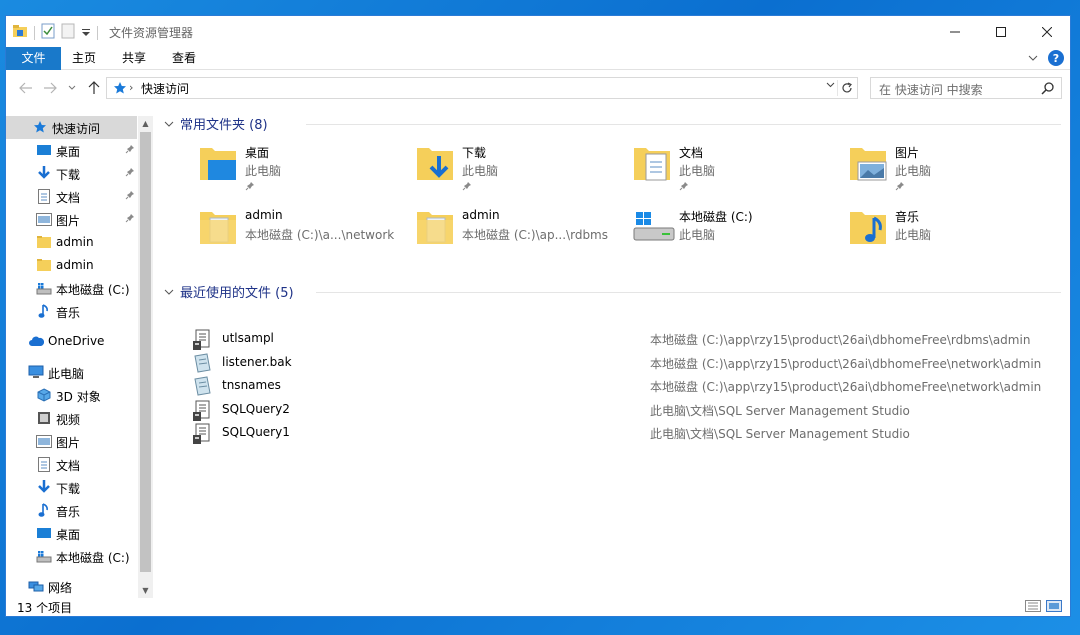 Image resolution: width=1080 pixels, height=635 pixels. Describe the element at coordinates (71, 372) in the screenshot. I see `sidebar-item: 此电脑` at that location.